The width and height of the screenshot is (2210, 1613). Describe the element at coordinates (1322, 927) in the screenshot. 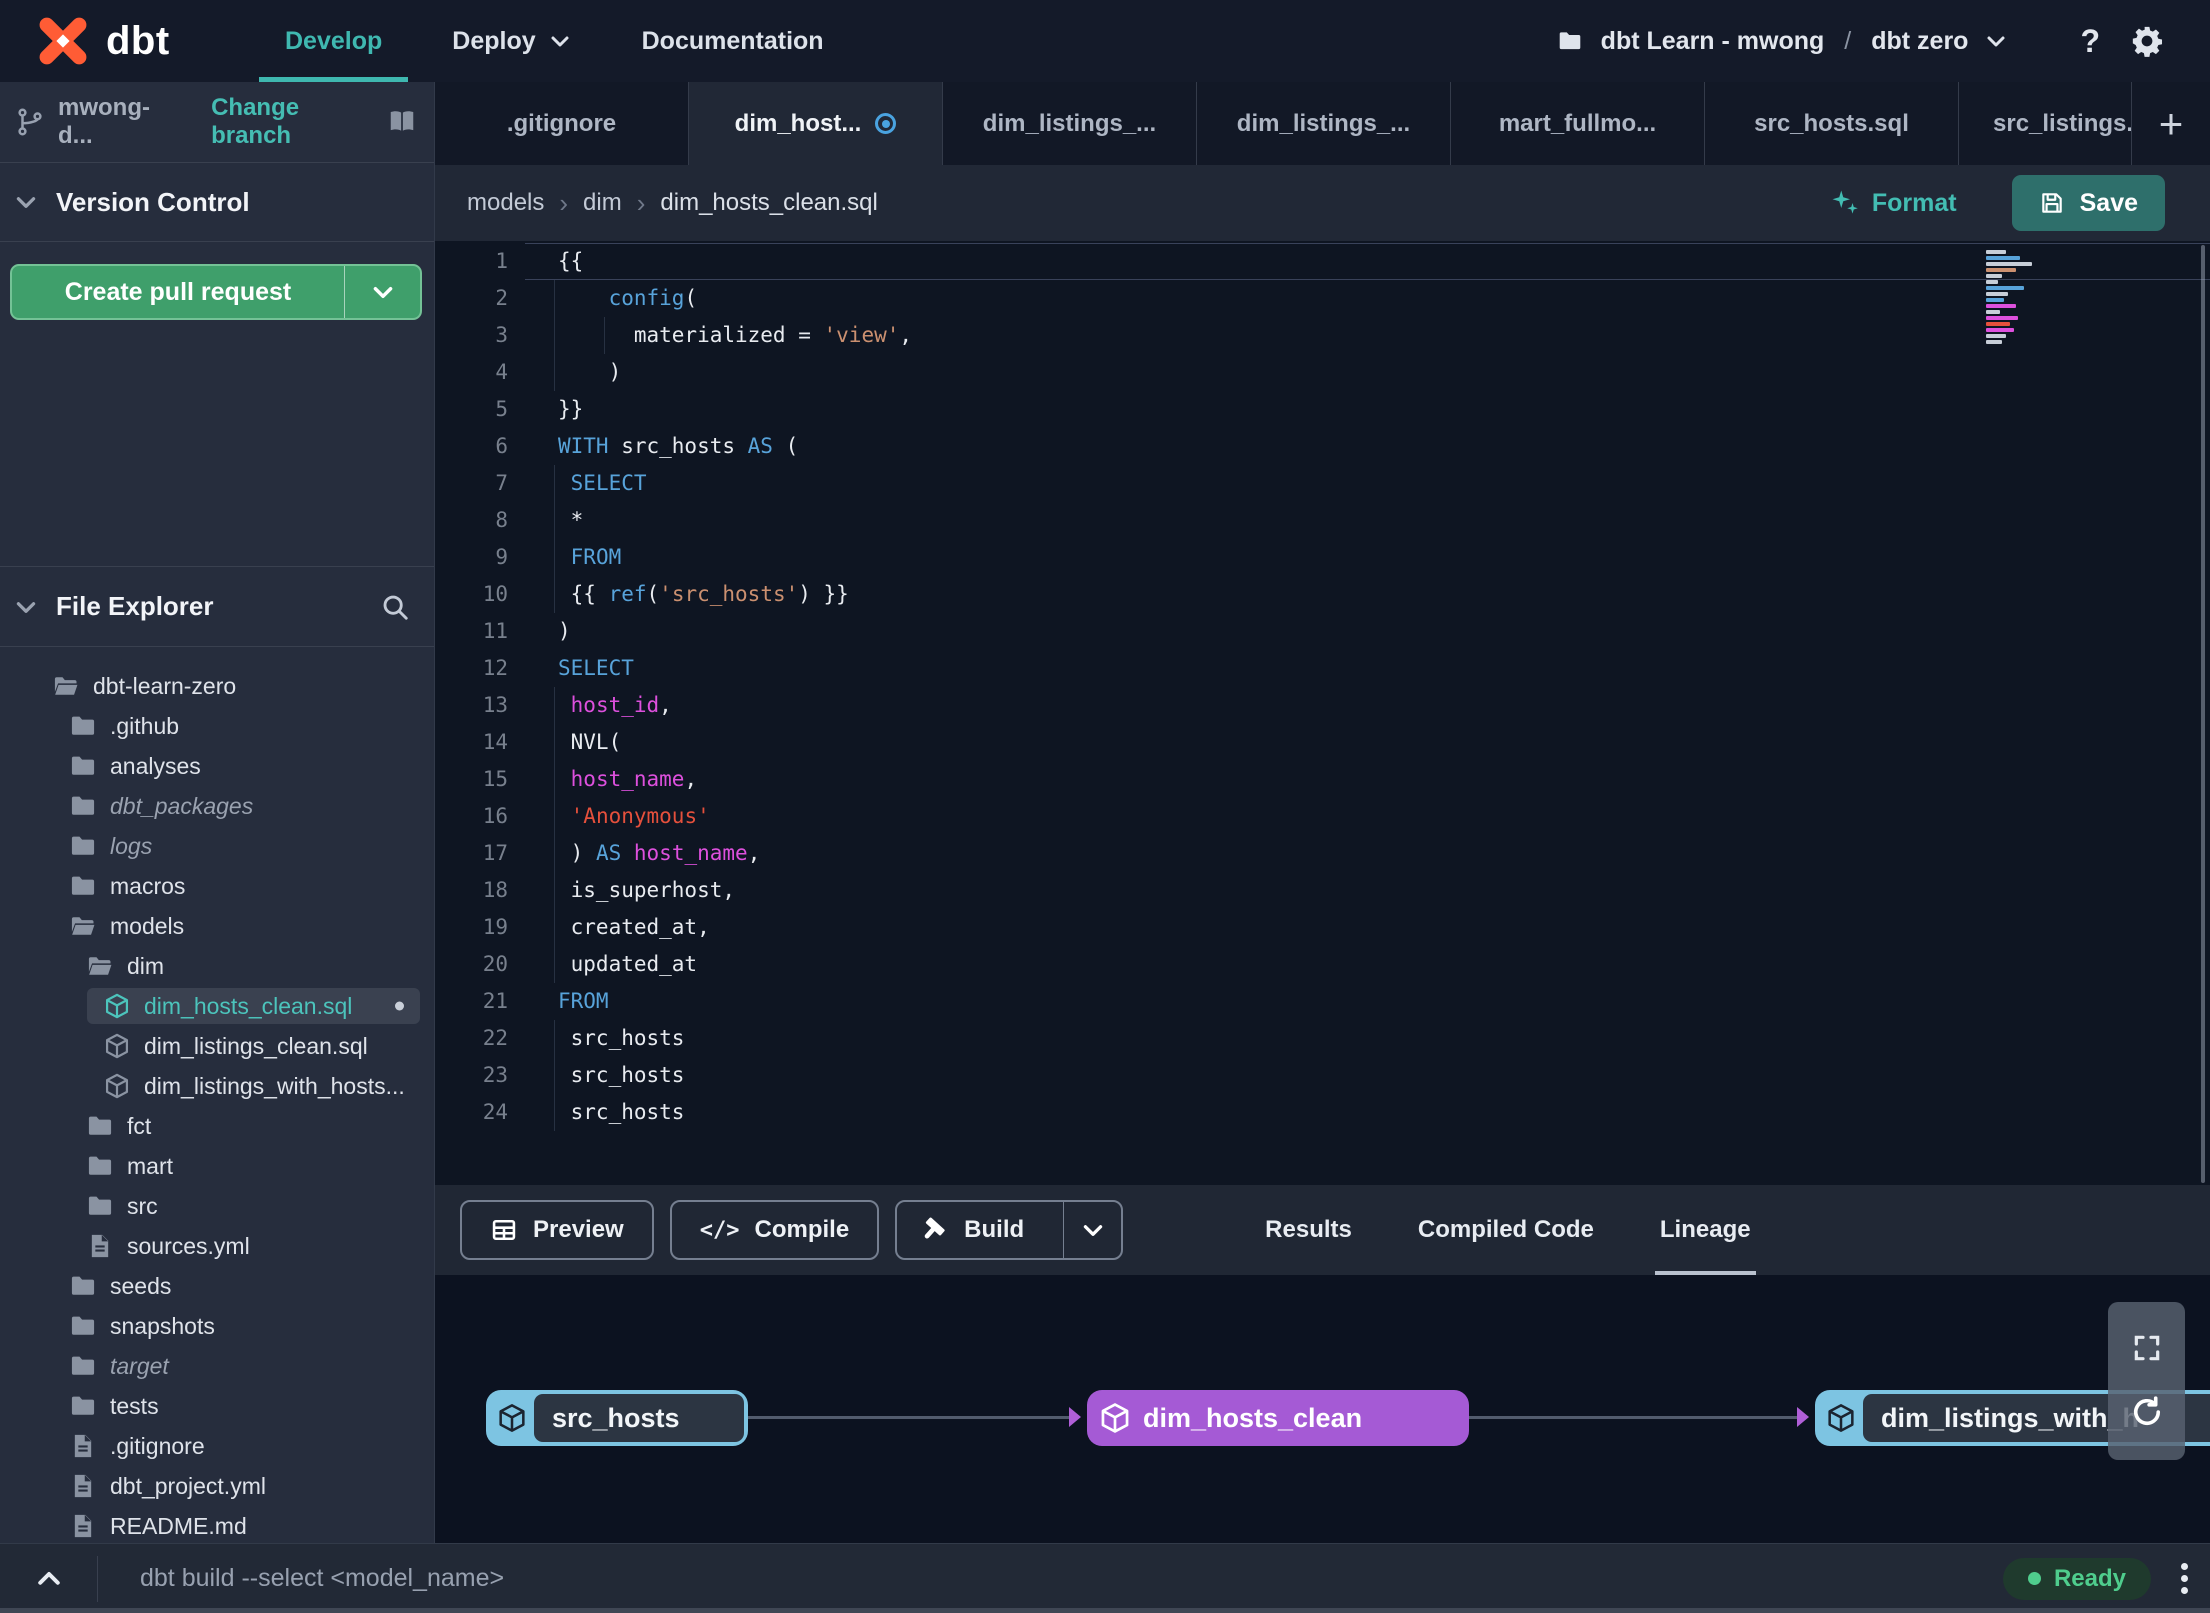

I see `code-line-19: 19 created_at,` at that location.